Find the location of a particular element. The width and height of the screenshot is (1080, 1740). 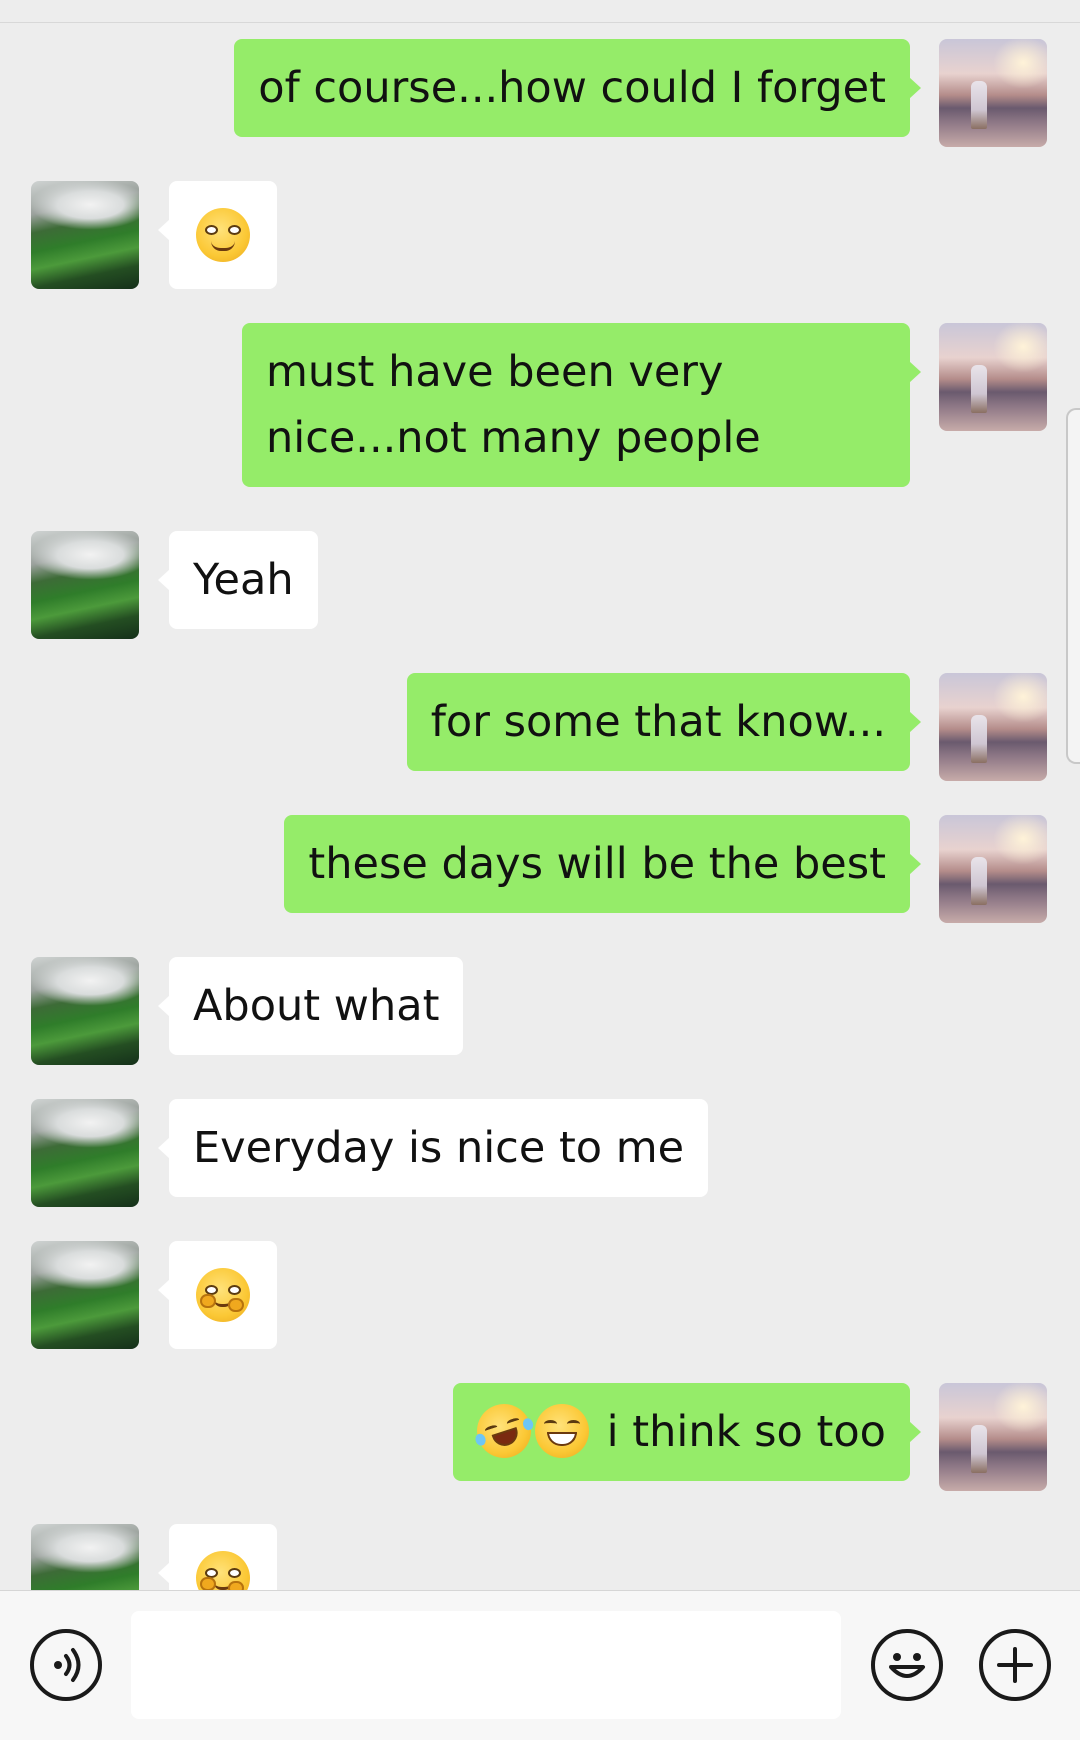

voice-input-icon is located at coordinates (67, 1665).